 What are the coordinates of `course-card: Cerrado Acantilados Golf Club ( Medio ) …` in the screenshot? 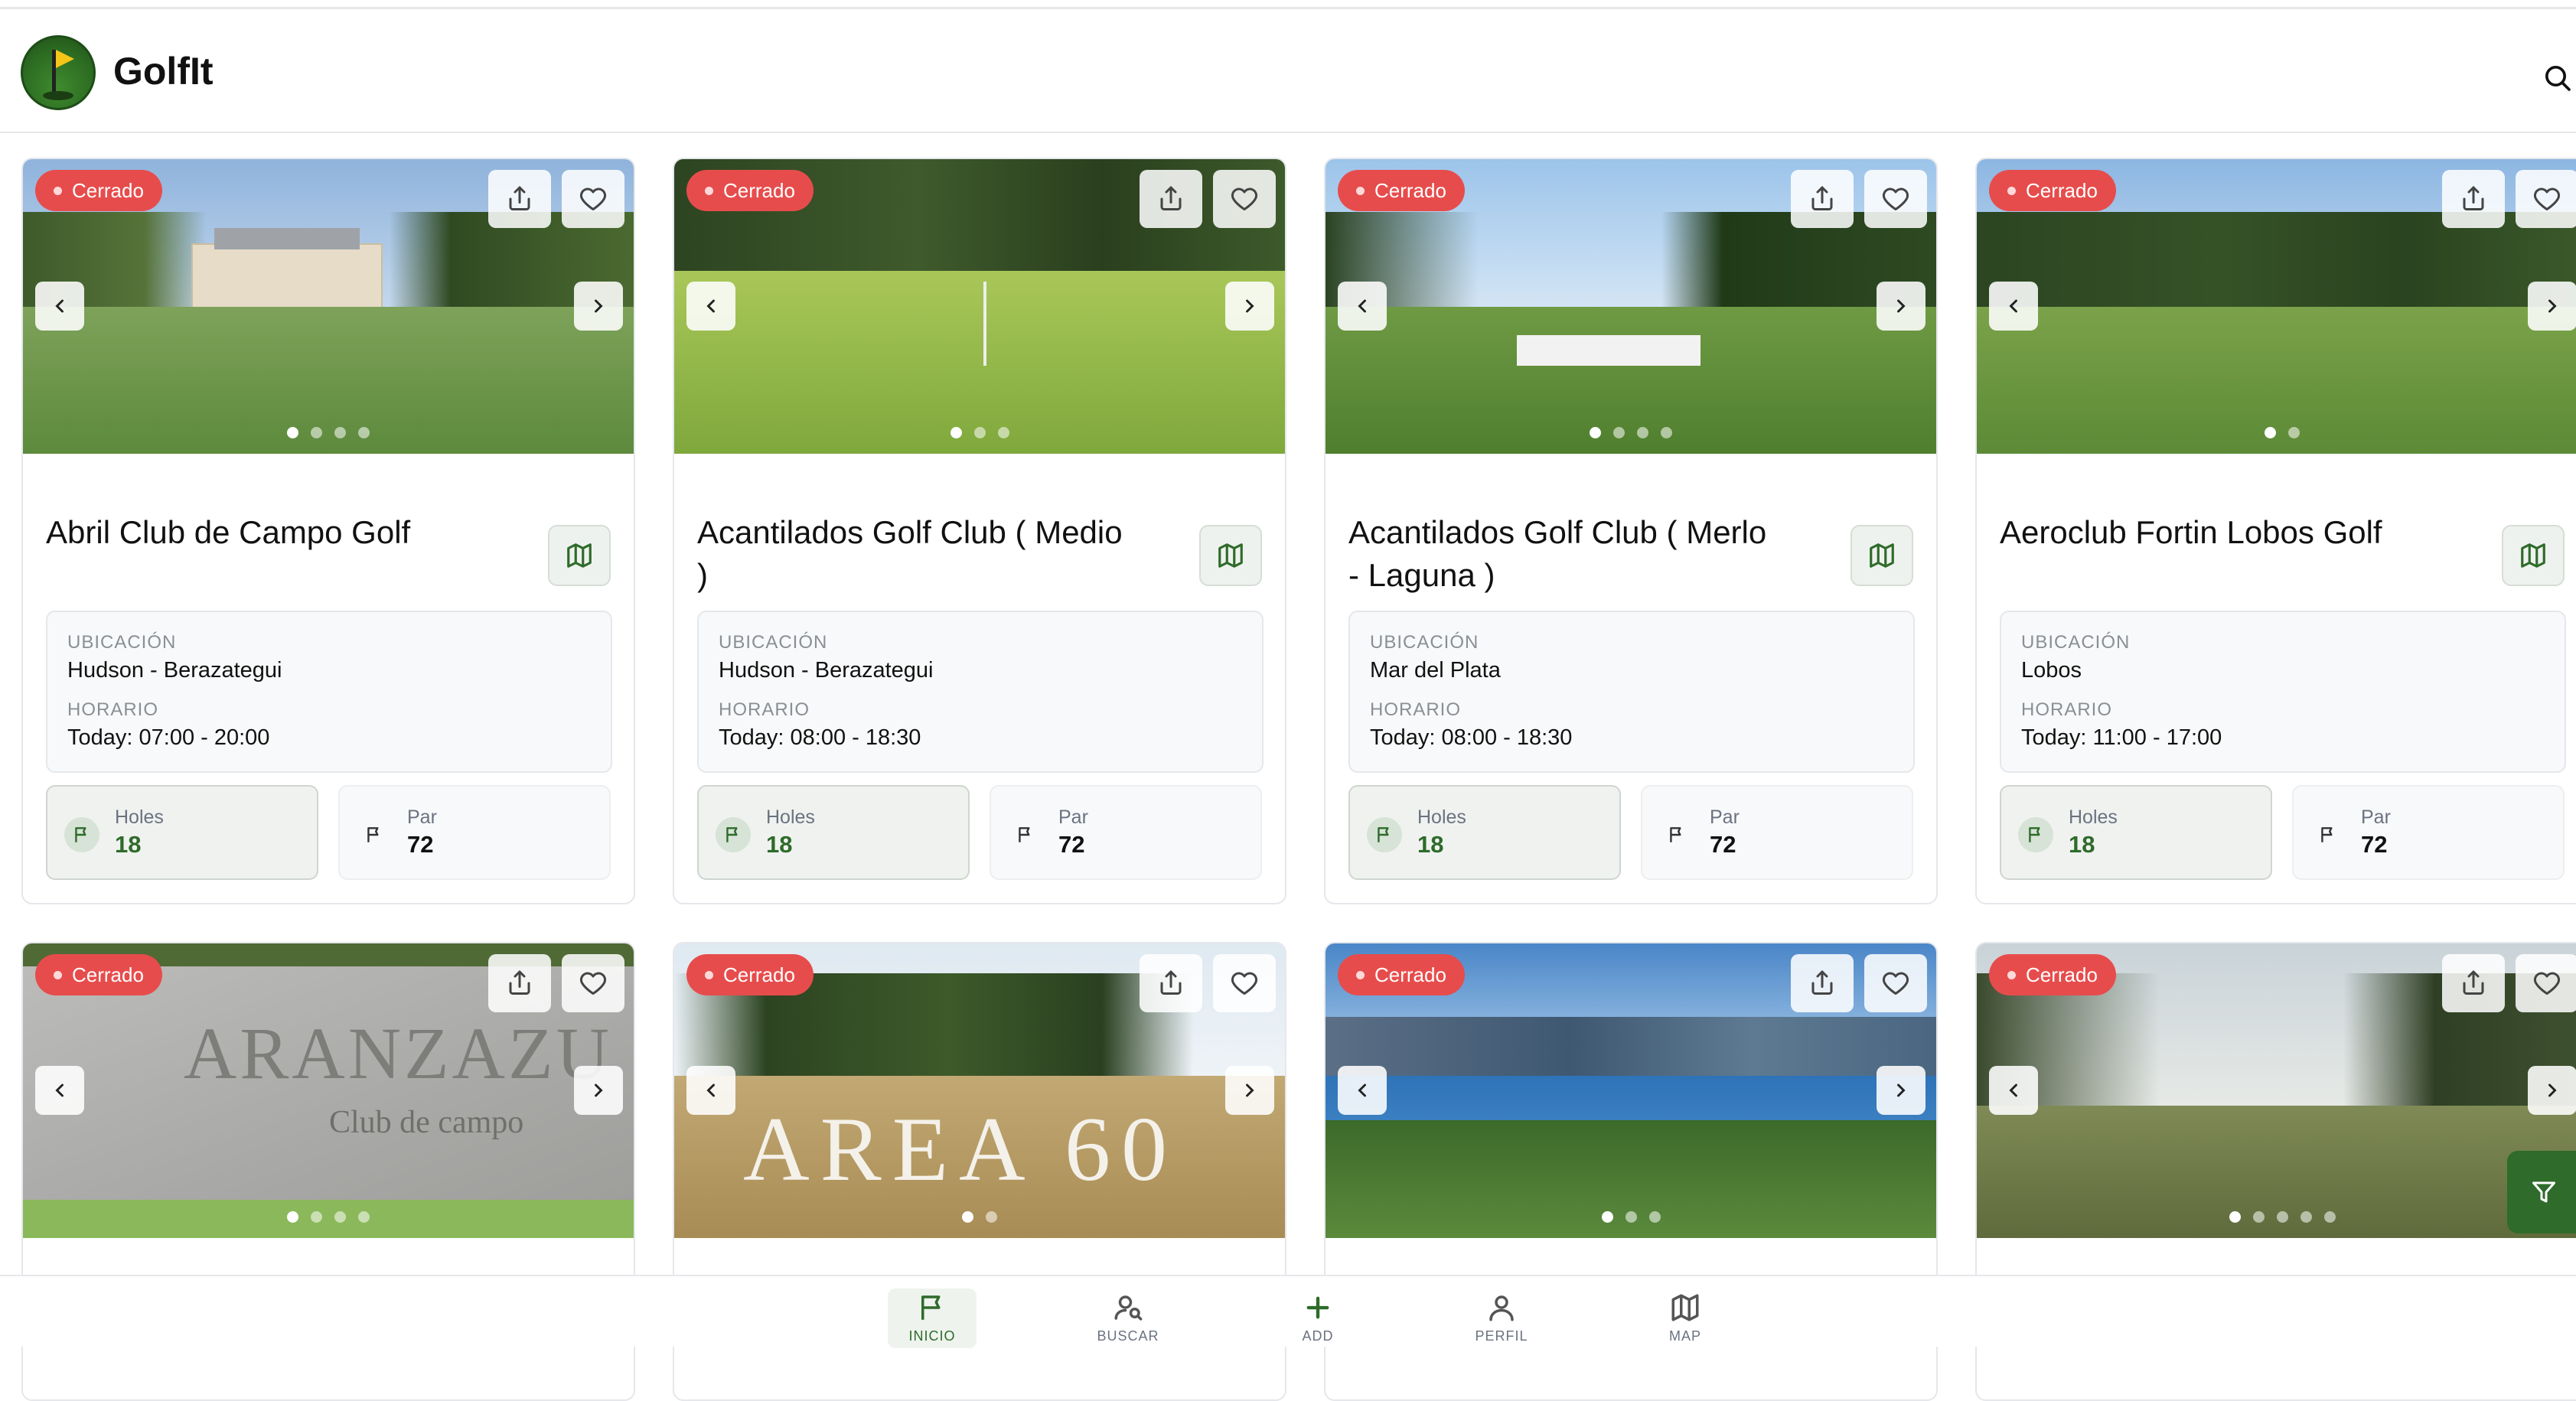 It's located at (980, 531).